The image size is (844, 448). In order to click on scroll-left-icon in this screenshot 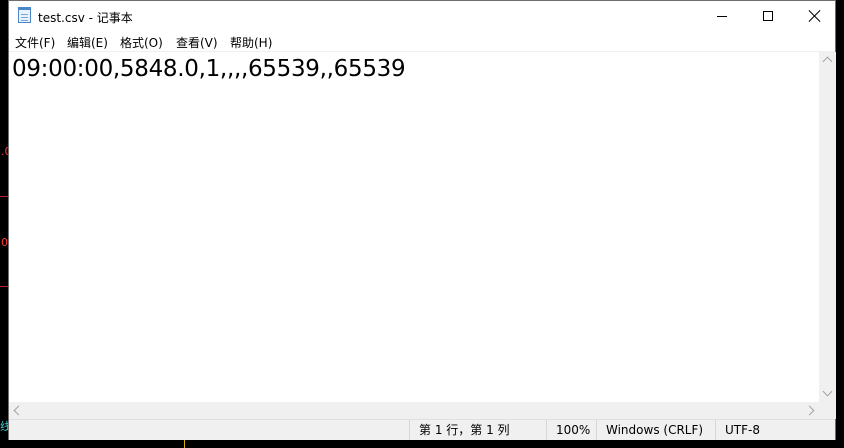, I will do `click(18, 410)`.